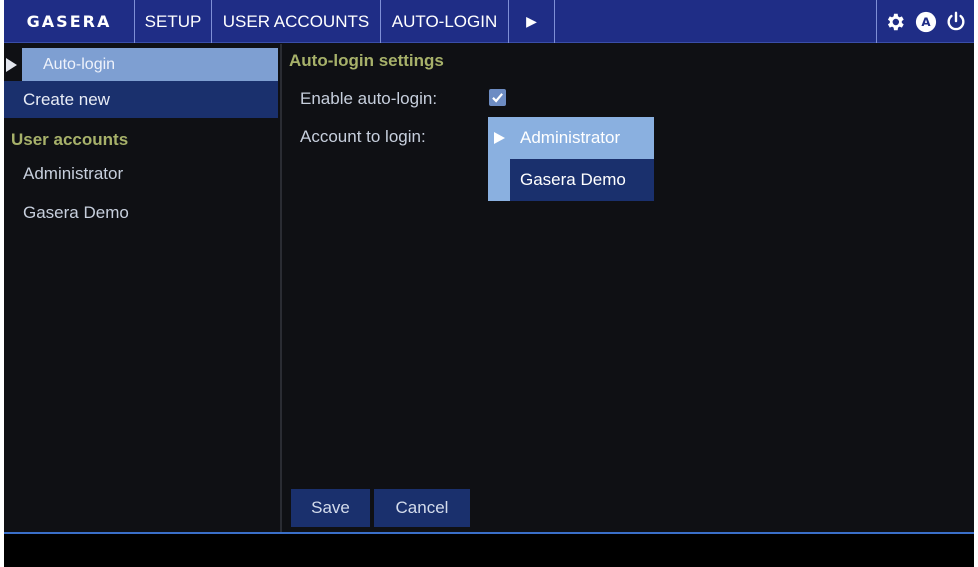 Image resolution: width=978 pixels, height=567 pixels. What do you see at coordinates (330, 508) in the screenshot?
I see `save-button: Save` at bounding box center [330, 508].